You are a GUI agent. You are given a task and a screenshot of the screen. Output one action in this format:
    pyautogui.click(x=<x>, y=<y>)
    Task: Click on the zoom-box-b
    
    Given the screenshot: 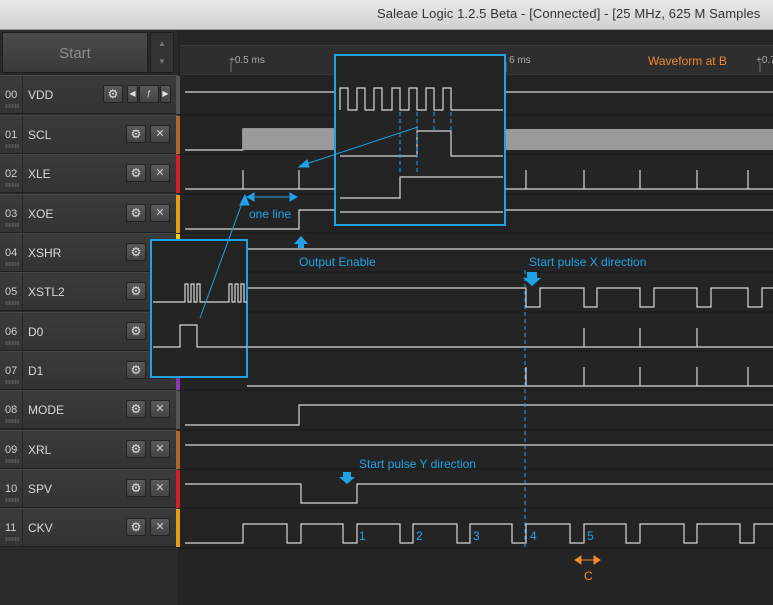 What is the action you would take?
    pyautogui.click(x=420, y=140)
    